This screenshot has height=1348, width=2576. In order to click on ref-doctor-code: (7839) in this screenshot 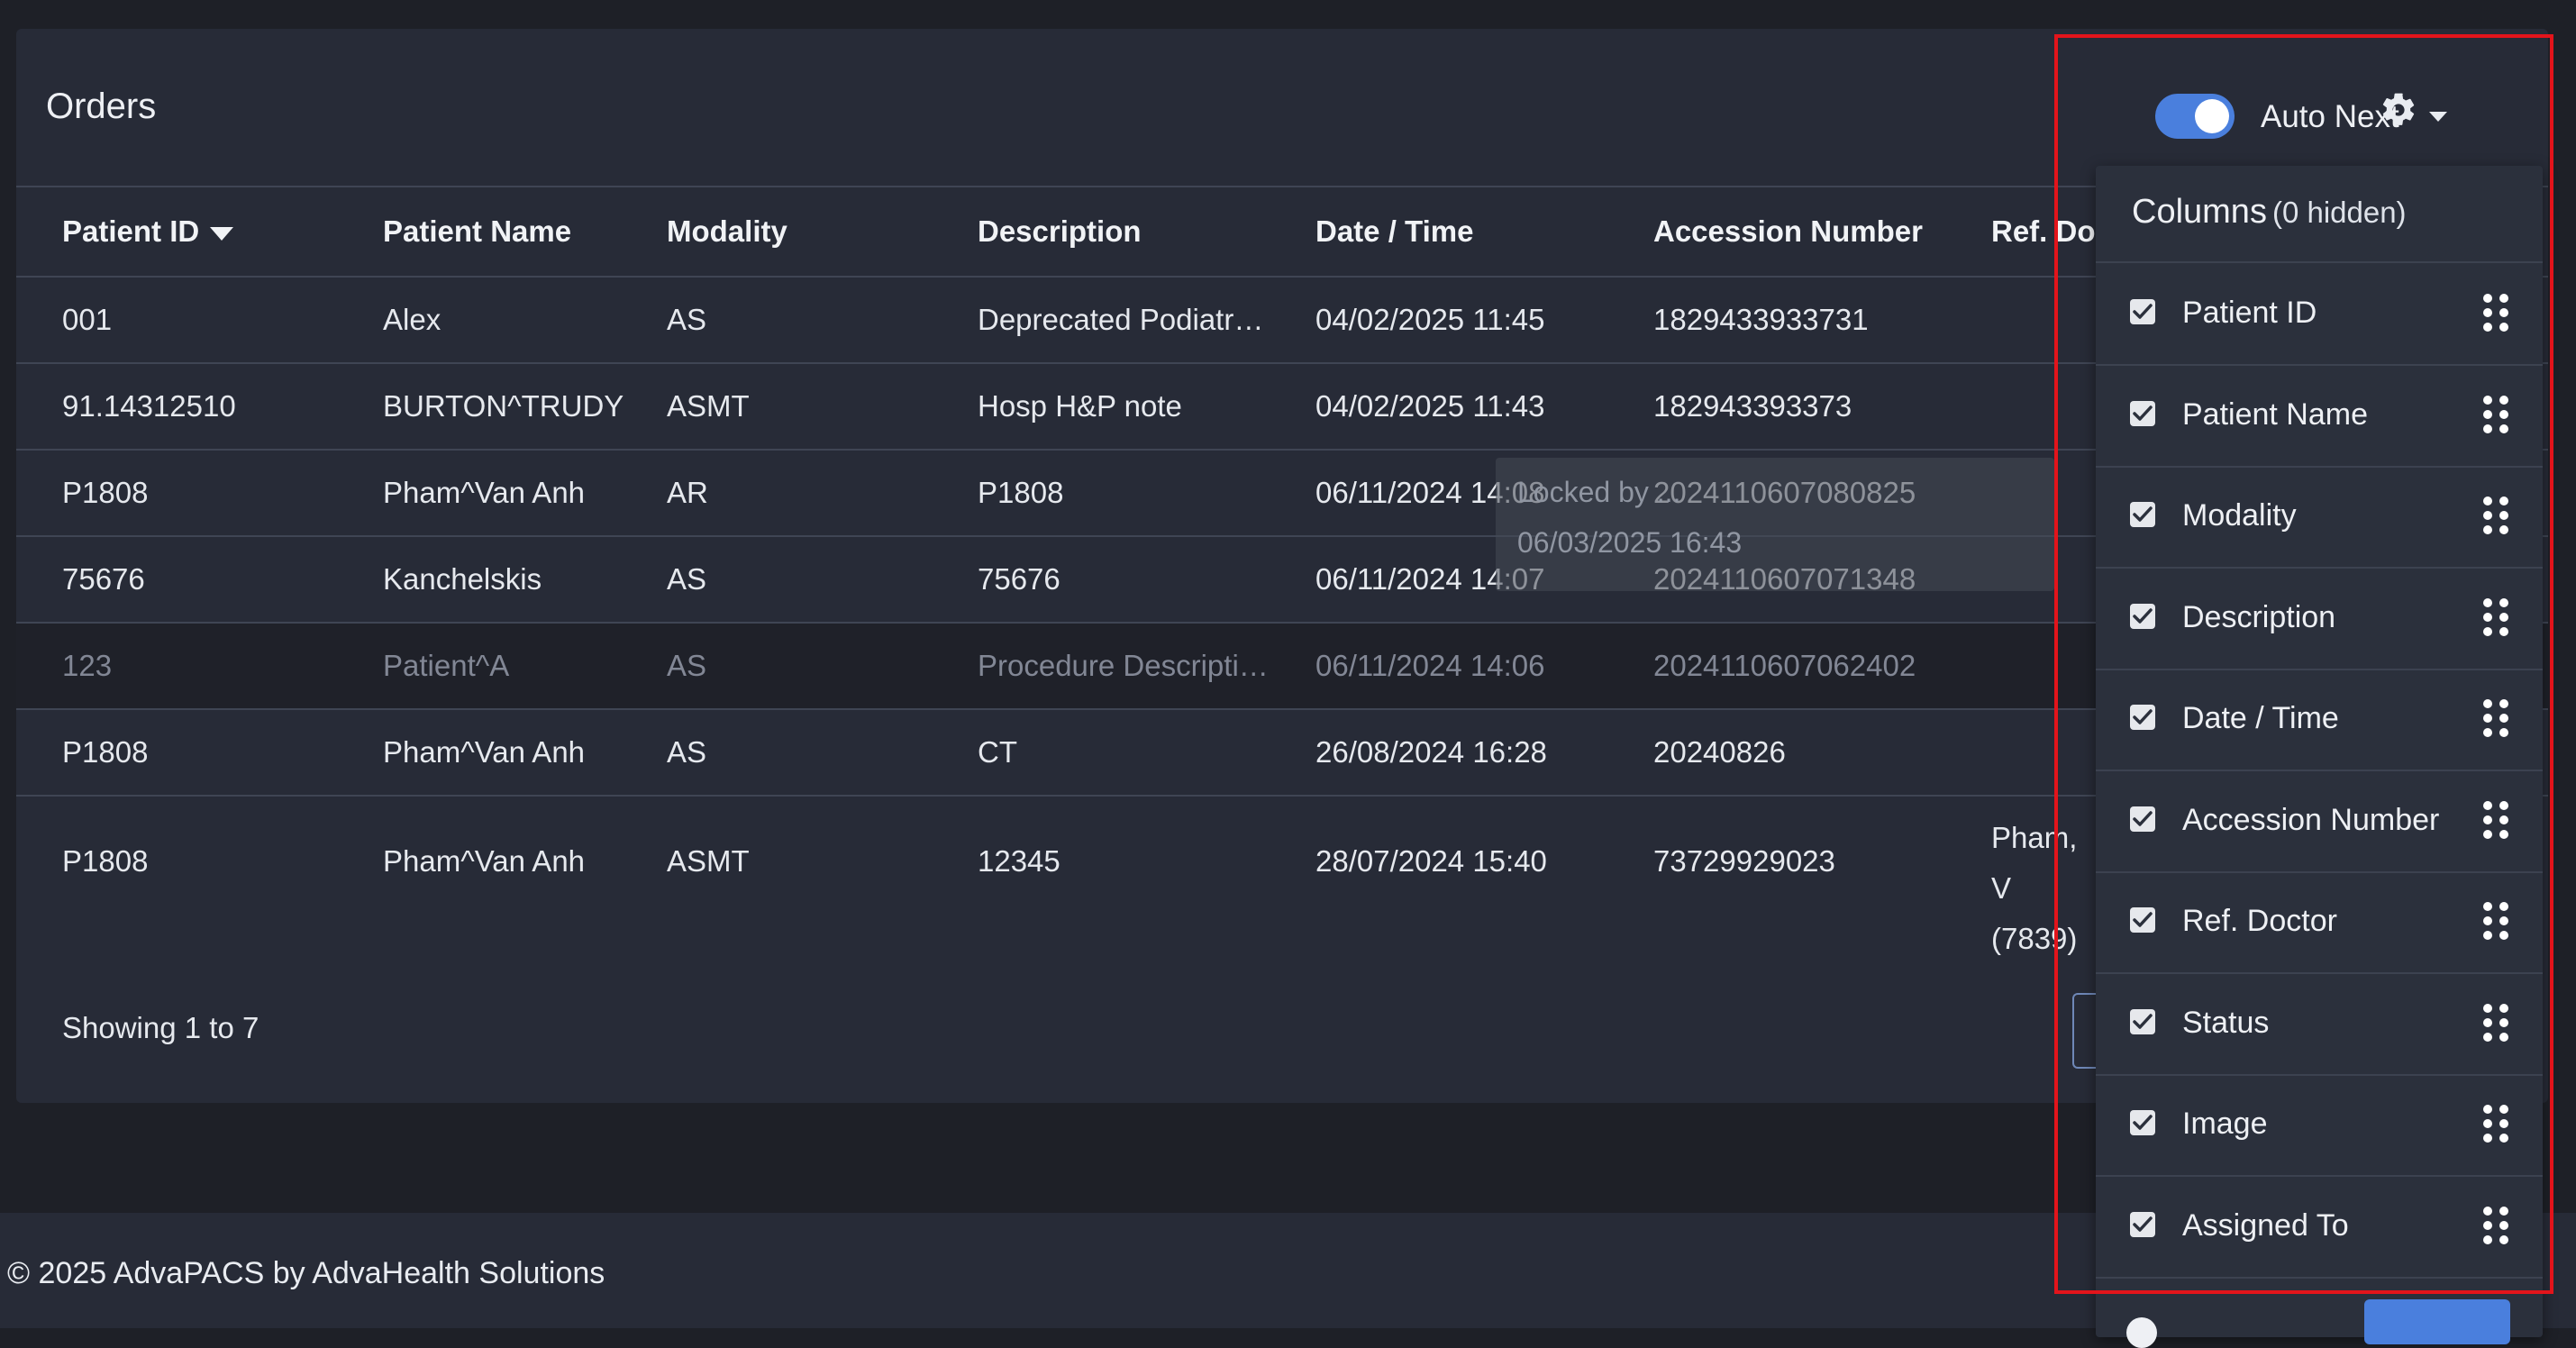, I will do `click(2034, 938)`.